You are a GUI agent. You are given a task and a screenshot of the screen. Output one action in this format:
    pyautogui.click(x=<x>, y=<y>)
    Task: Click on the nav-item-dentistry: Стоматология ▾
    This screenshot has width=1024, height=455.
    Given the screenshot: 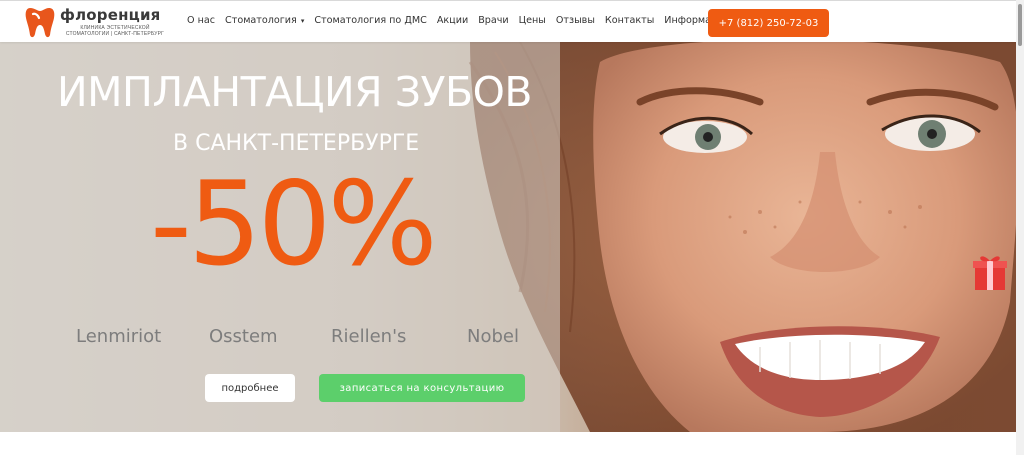 What is the action you would take?
    pyautogui.click(x=264, y=20)
    